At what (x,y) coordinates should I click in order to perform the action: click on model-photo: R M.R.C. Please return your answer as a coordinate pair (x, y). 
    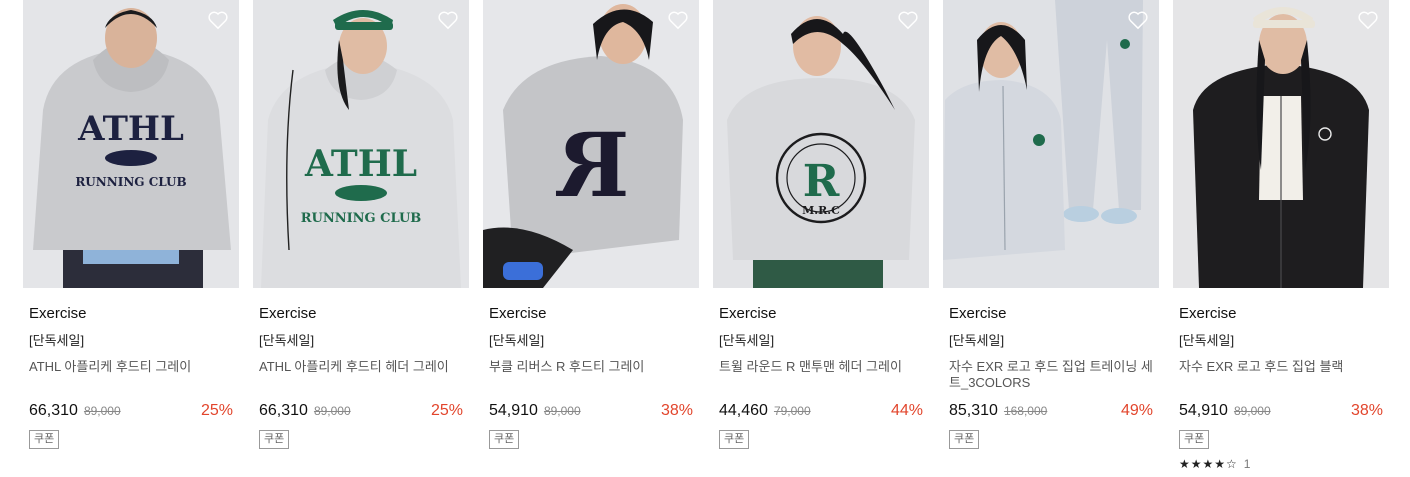
    Looking at the image, I should click on (821, 144).